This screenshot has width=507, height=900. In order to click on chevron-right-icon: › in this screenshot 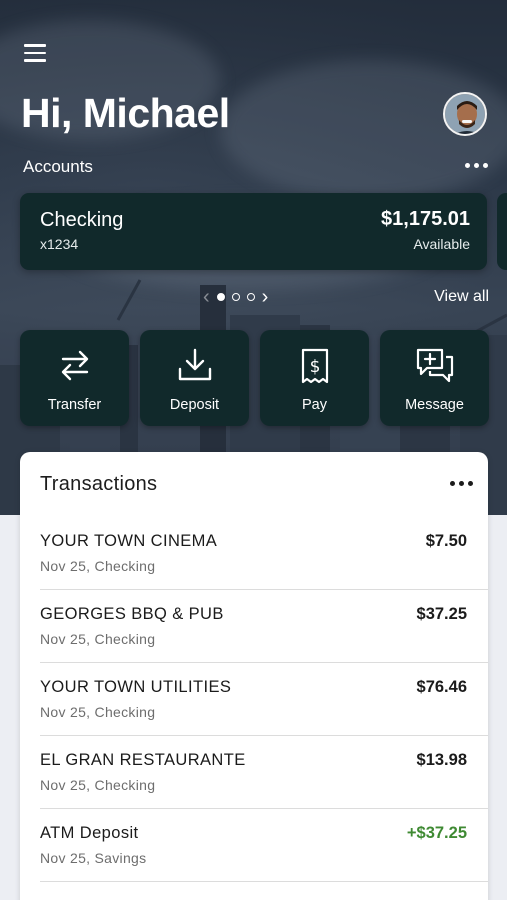, I will do `click(265, 297)`.